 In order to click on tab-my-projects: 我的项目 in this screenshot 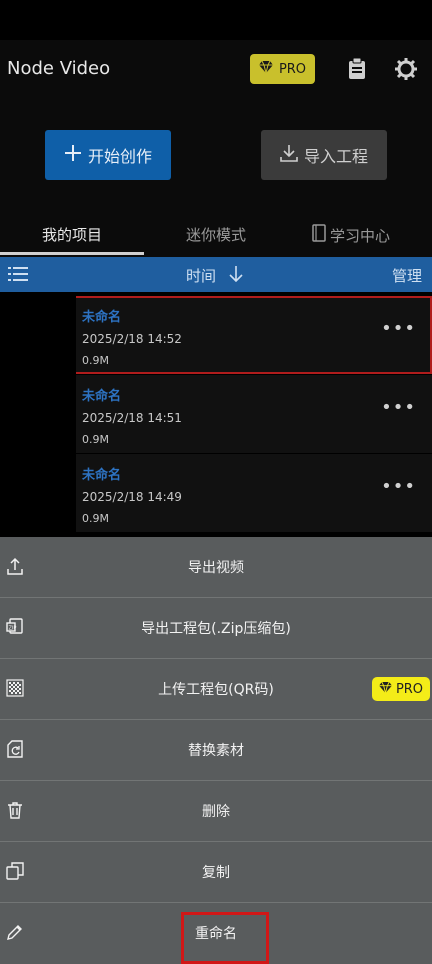, I will do `click(72, 234)`.